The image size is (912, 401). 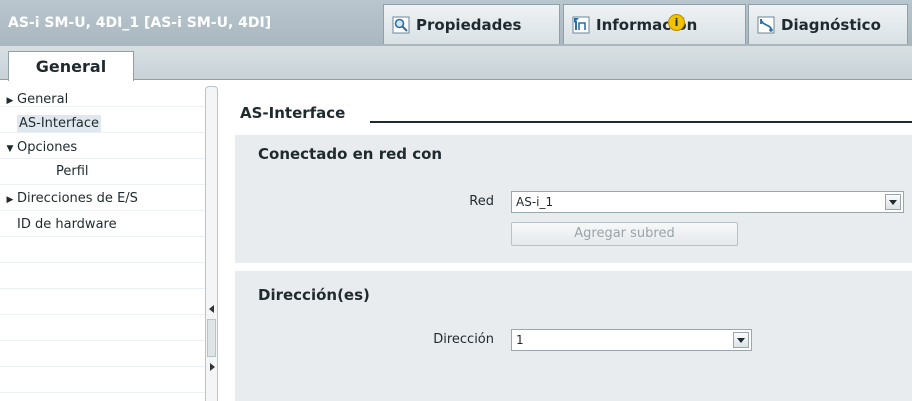 I want to click on tab-diagnostico: Diagnóstico, so click(x=828, y=24).